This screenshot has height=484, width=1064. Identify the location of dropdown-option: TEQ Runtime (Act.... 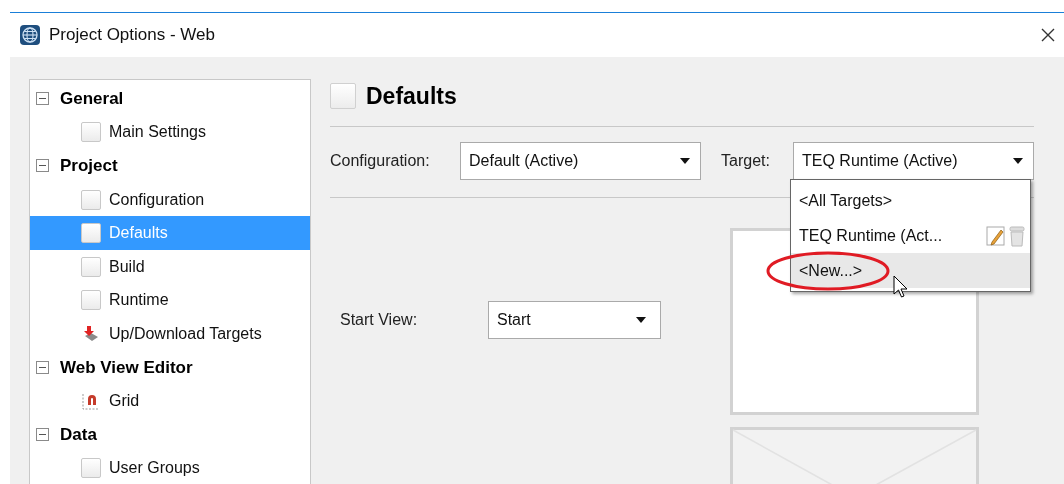
(910, 235).